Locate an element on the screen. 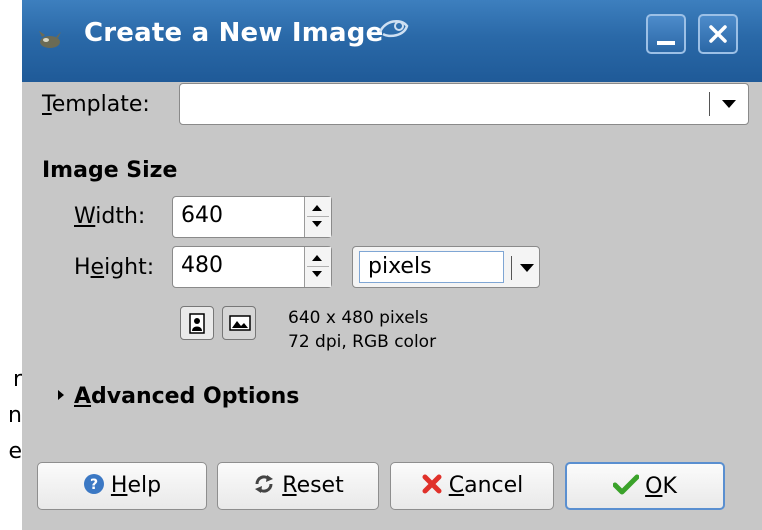  landscape-icon is located at coordinates (240, 323).